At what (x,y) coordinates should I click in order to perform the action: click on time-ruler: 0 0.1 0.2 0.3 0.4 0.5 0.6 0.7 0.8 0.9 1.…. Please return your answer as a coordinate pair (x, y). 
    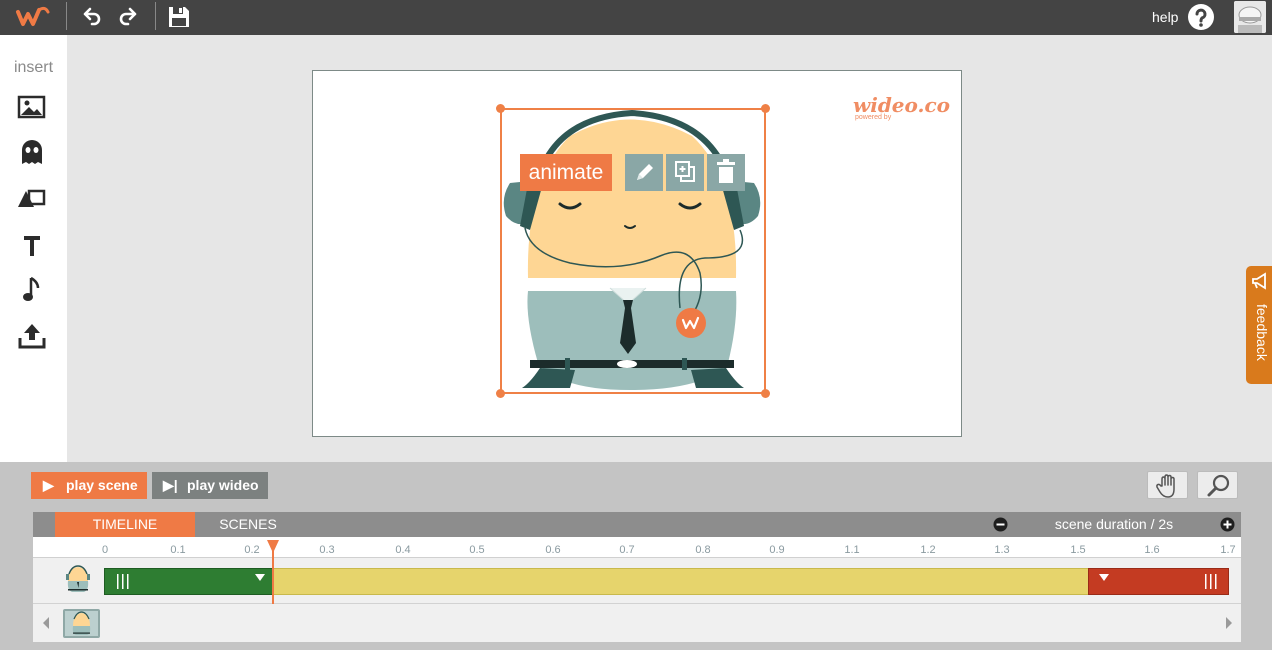
    Looking at the image, I should click on (637, 547).